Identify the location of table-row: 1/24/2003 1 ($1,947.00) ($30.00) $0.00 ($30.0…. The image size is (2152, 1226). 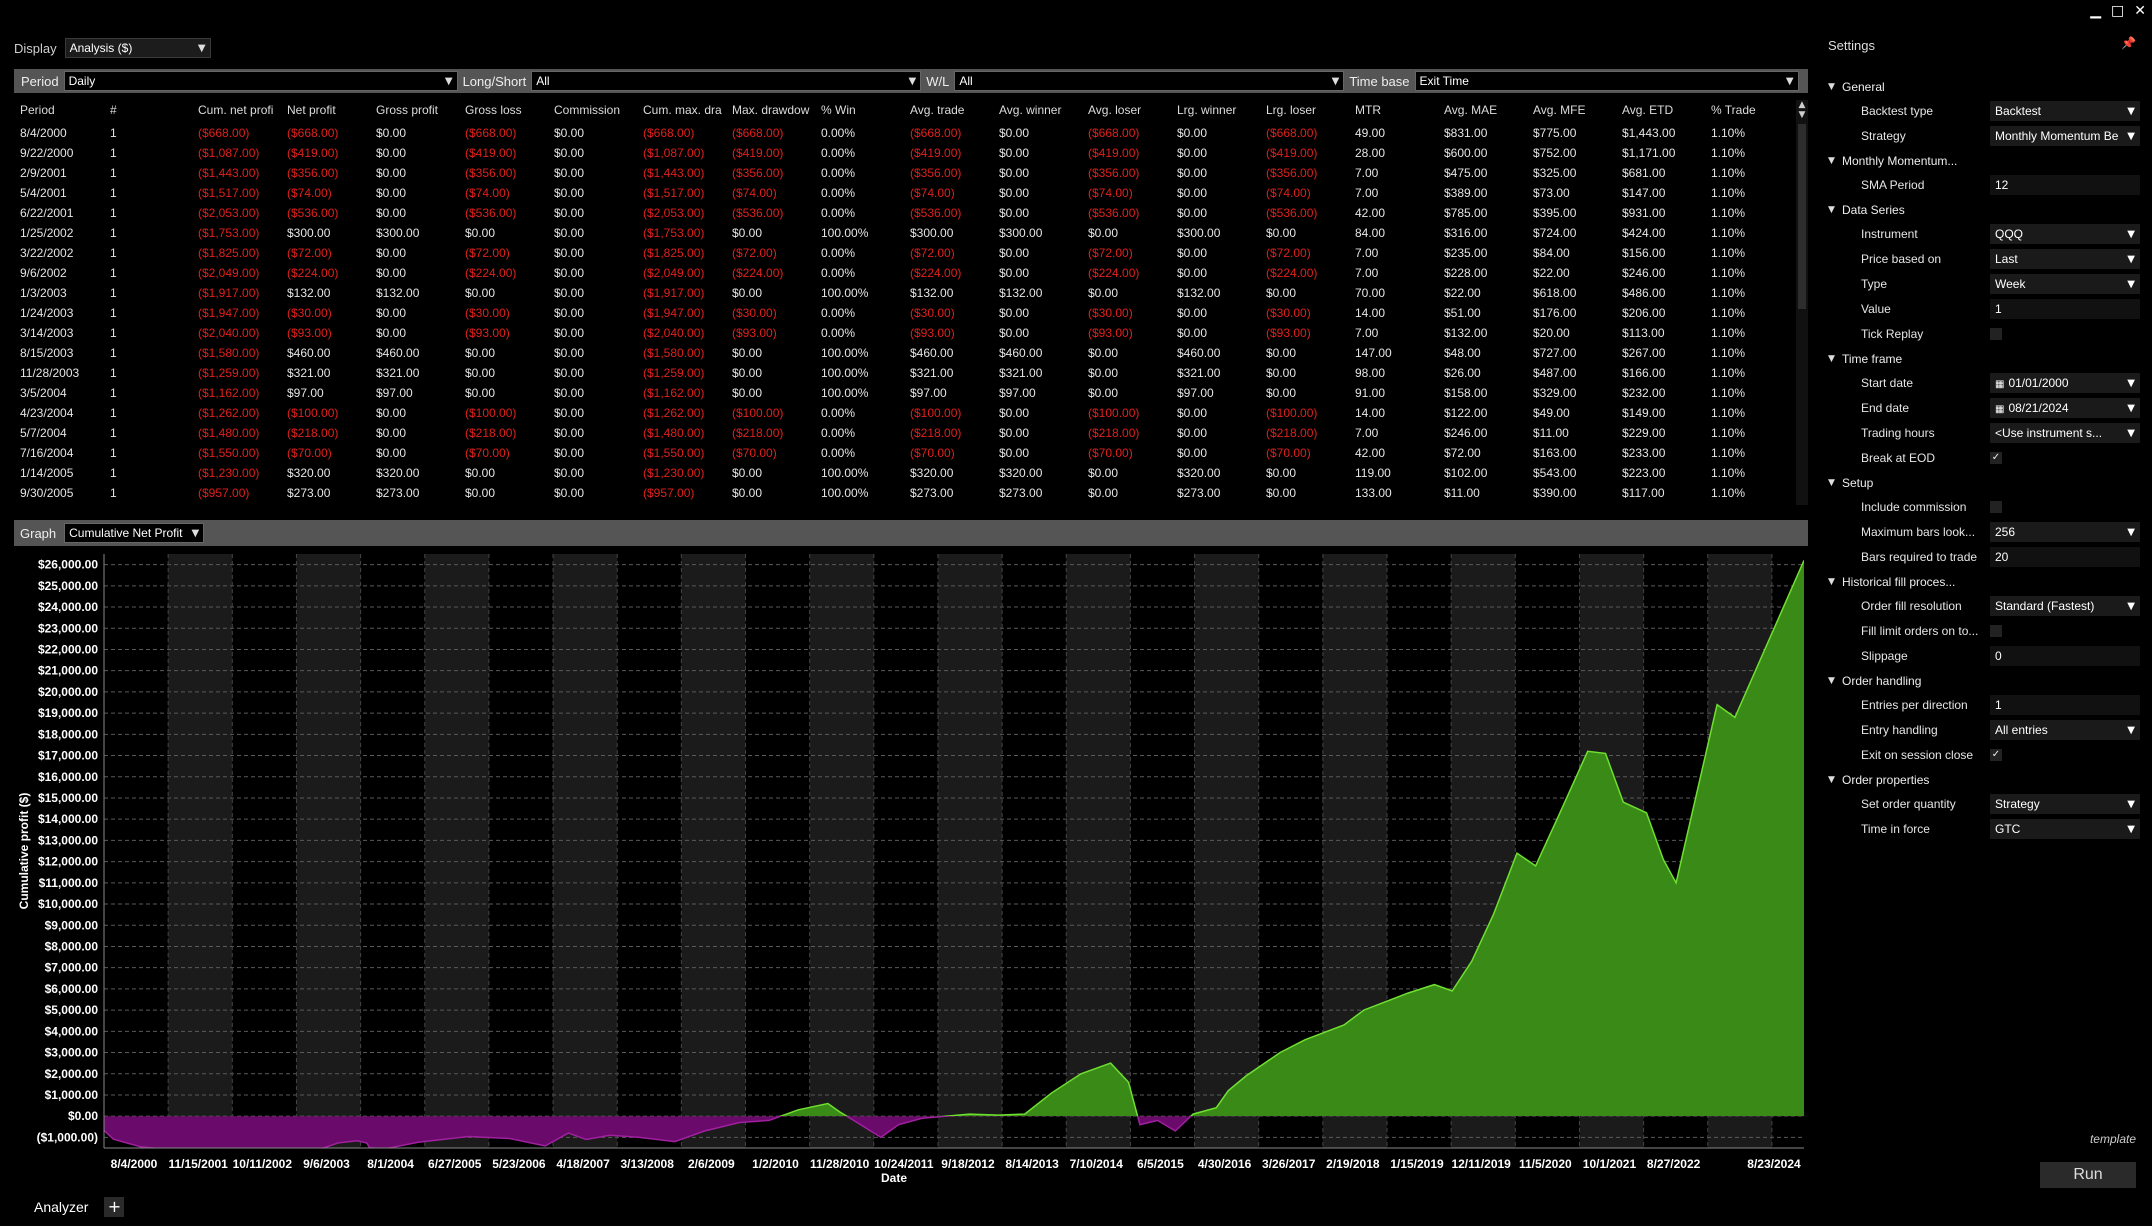
(904, 313).